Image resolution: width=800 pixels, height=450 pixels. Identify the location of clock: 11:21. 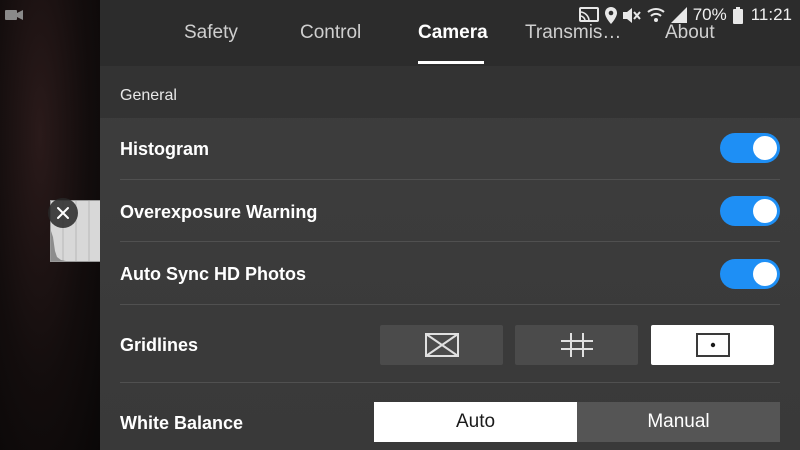
(771, 14).